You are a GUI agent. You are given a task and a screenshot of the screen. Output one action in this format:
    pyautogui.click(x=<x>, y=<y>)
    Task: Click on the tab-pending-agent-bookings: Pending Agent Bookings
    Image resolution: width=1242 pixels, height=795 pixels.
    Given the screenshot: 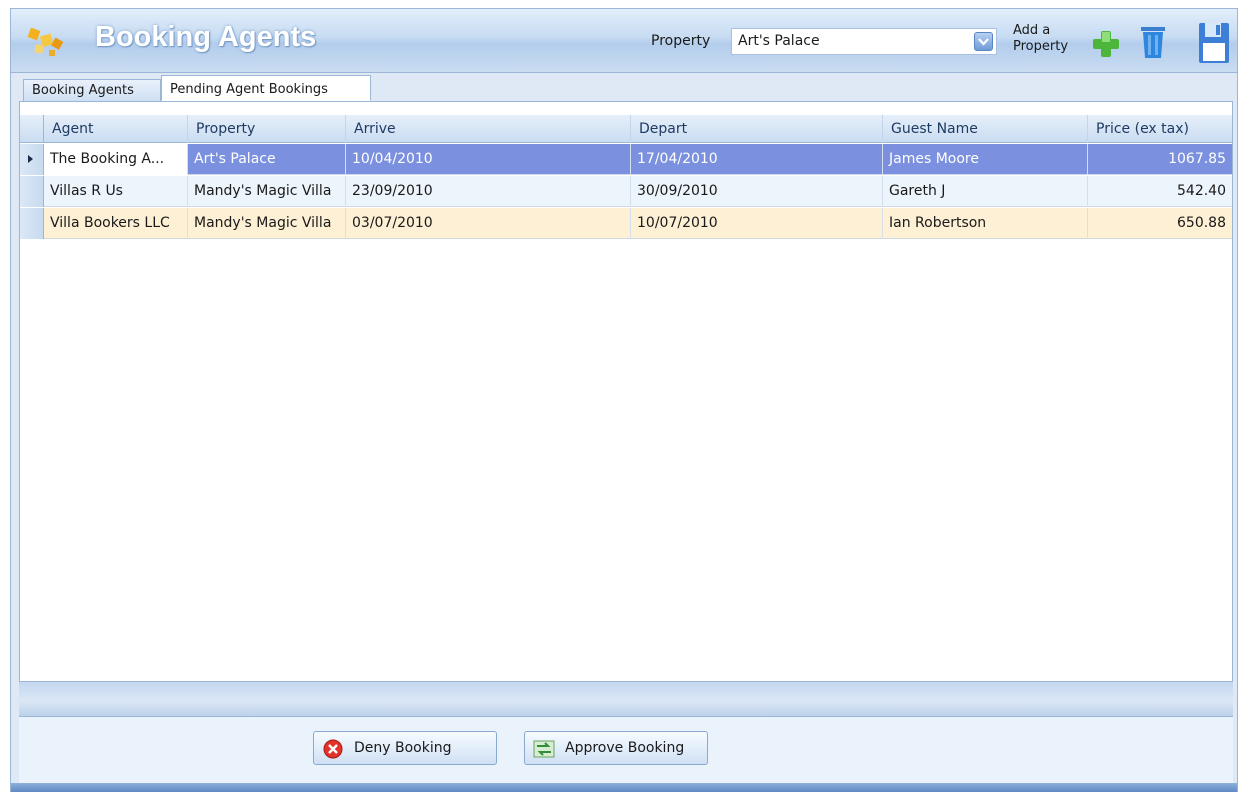 What is the action you would take?
    pyautogui.click(x=266, y=88)
    